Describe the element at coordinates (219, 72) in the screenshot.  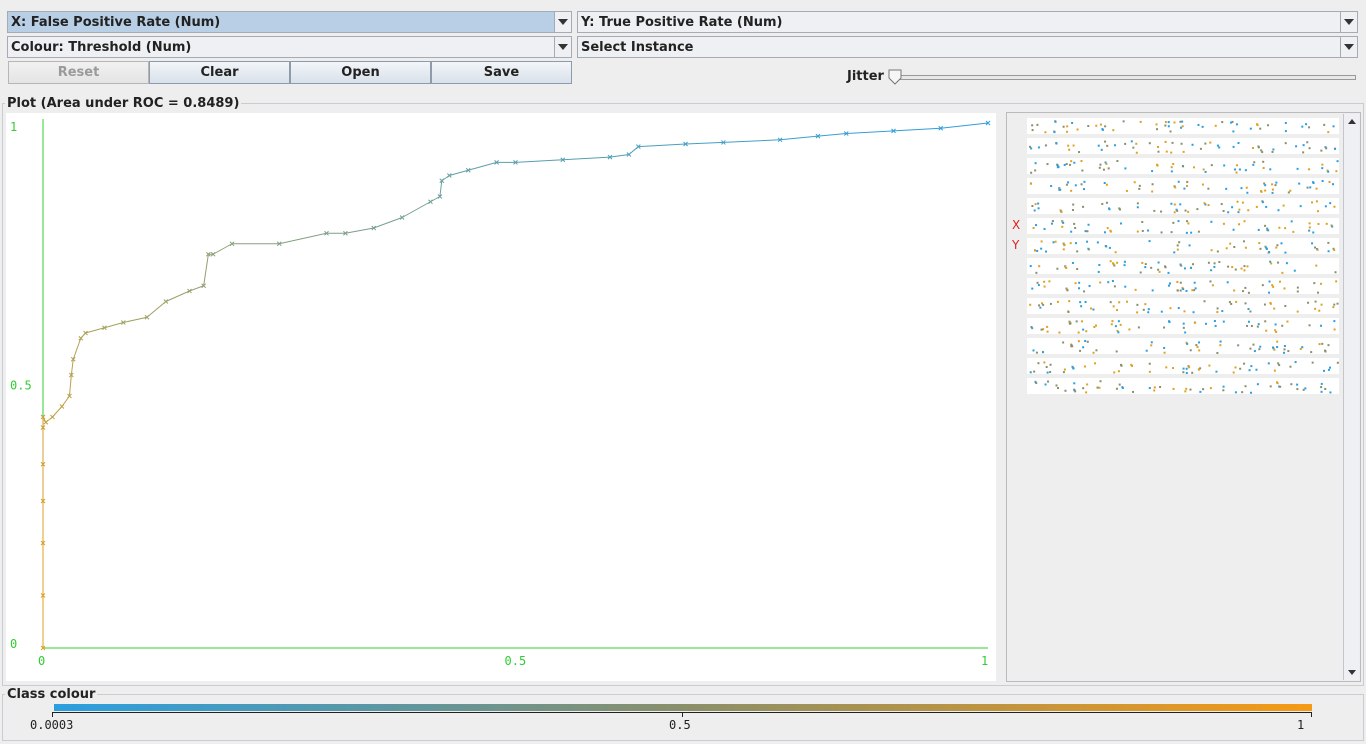
I see `clear-button: Clear` at that location.